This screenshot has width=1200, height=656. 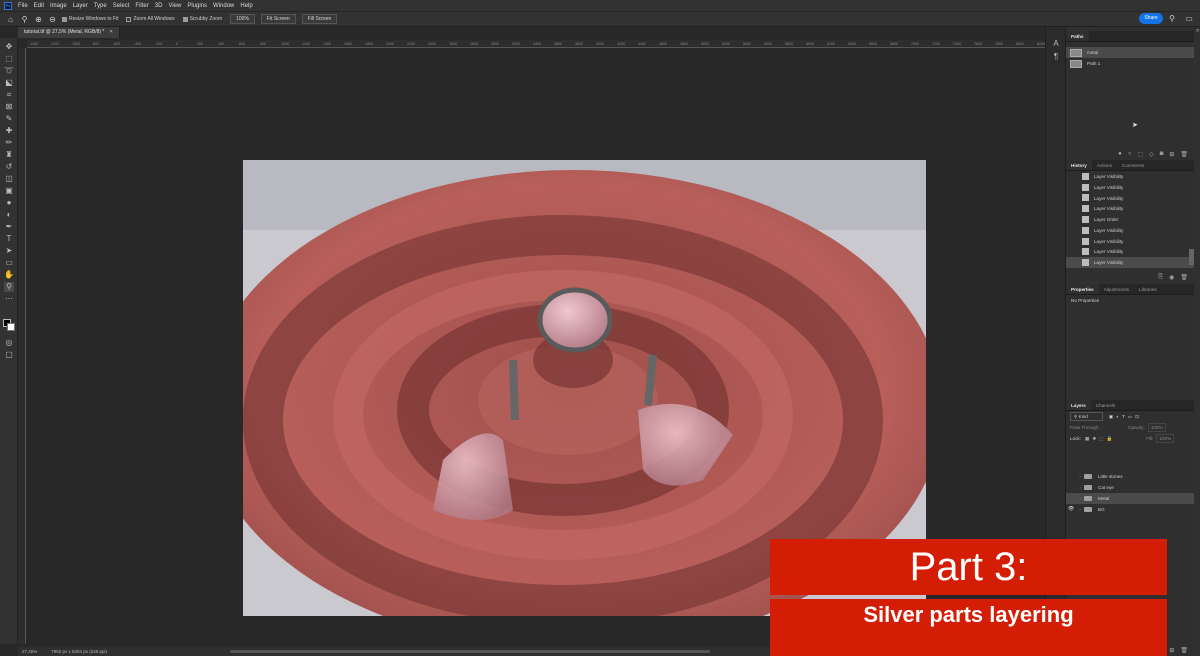 What do you see at coordinates (9, 299) in the screenshot?
I see `more-tools-icon: ⋯` at bounding box center [9, 299].